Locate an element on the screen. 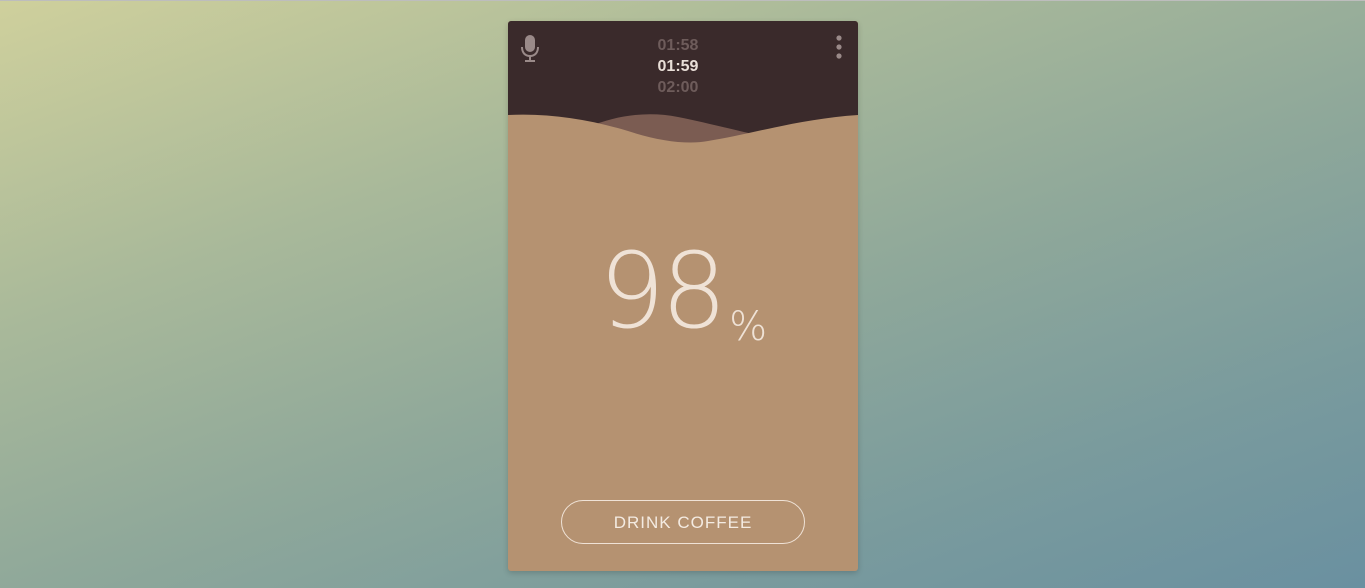  top-border is located at coordinates (682, 0).